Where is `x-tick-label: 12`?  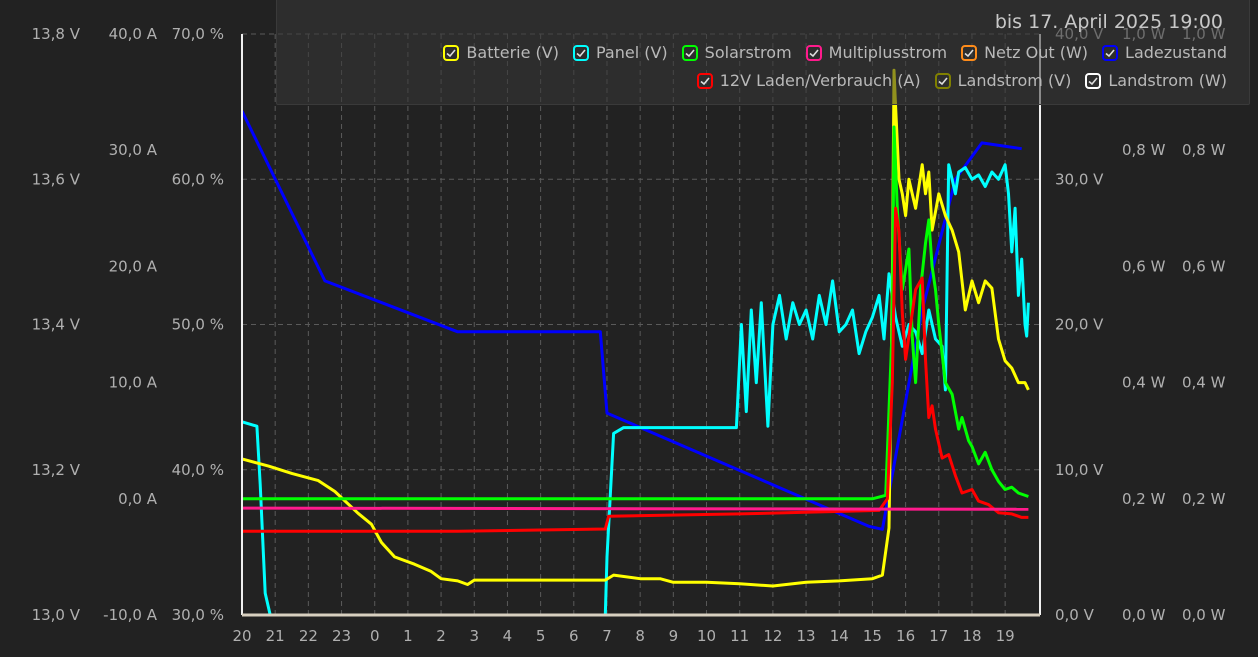 x-tick-label: 12 is located at coordinates (772, 636).